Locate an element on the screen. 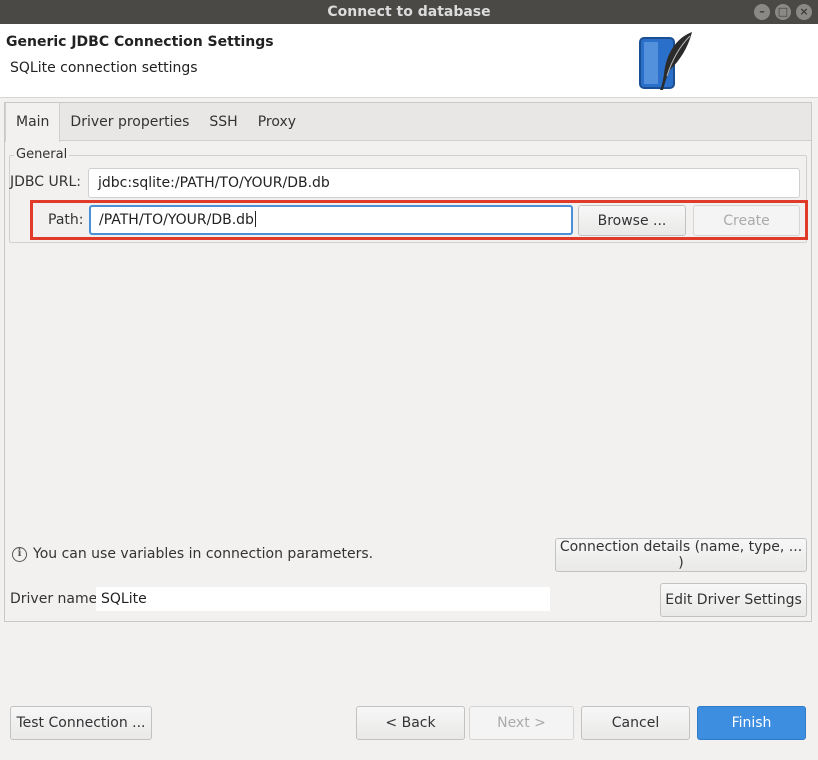 This screenshot has width=818, height=760. info-icon: i is located at coordinates (19, 554).